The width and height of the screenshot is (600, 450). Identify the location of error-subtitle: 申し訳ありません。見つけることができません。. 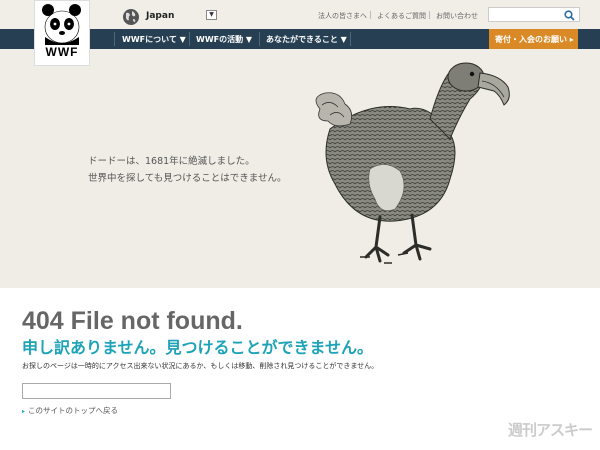
(198, 347).